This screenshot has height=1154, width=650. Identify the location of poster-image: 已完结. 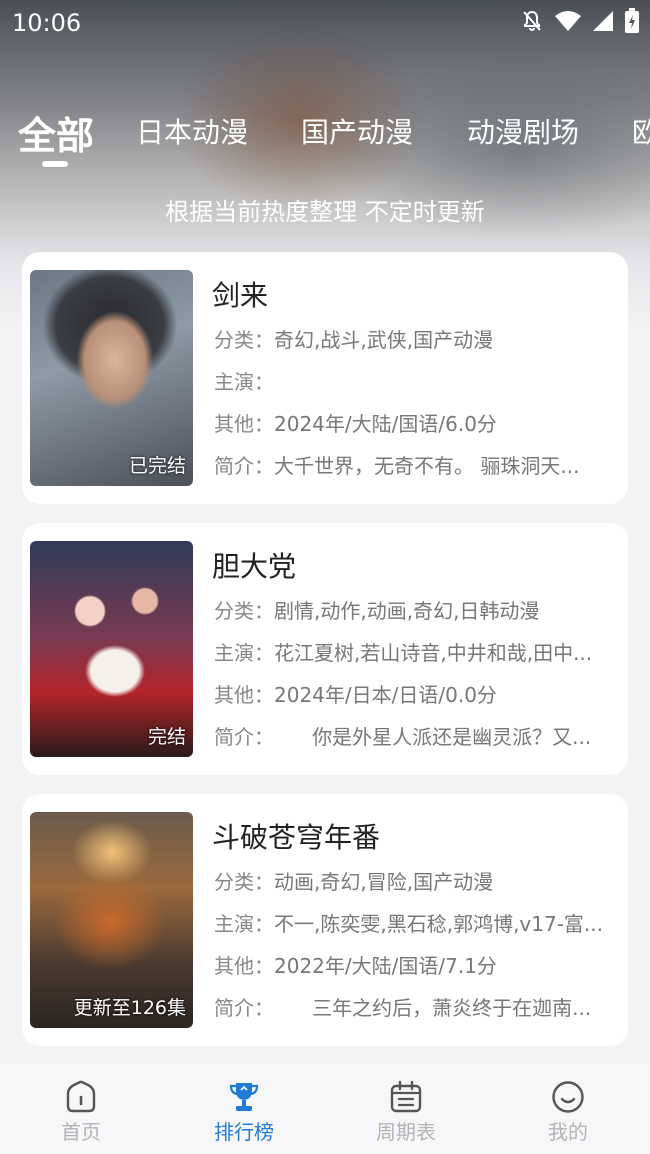
(111, 378).